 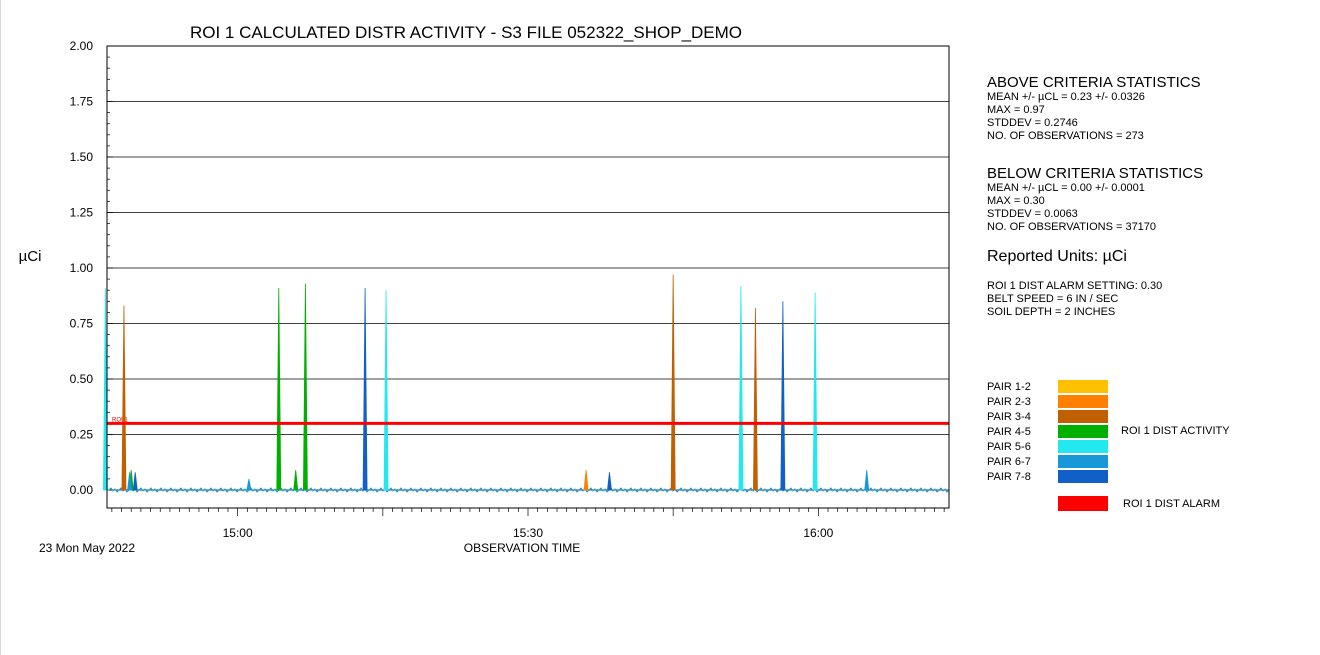 What do you see at coordinates (82, 157) in the screenshot?
I see `y-tick-label: 1.50` at bounding box center [82, 157].